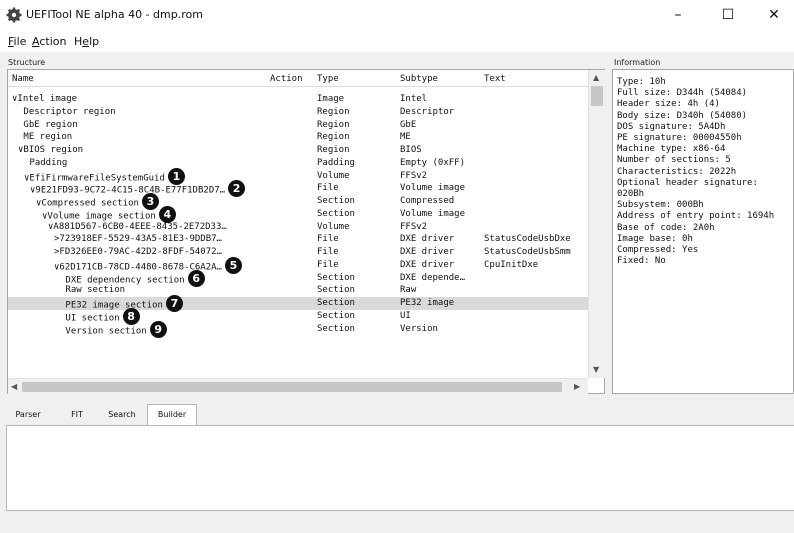 This screenshot has height=533, width=794. Describe the element at coordinates (53, 150) in the screenshot. I see `tree-row-label: BIOS region` at that location.